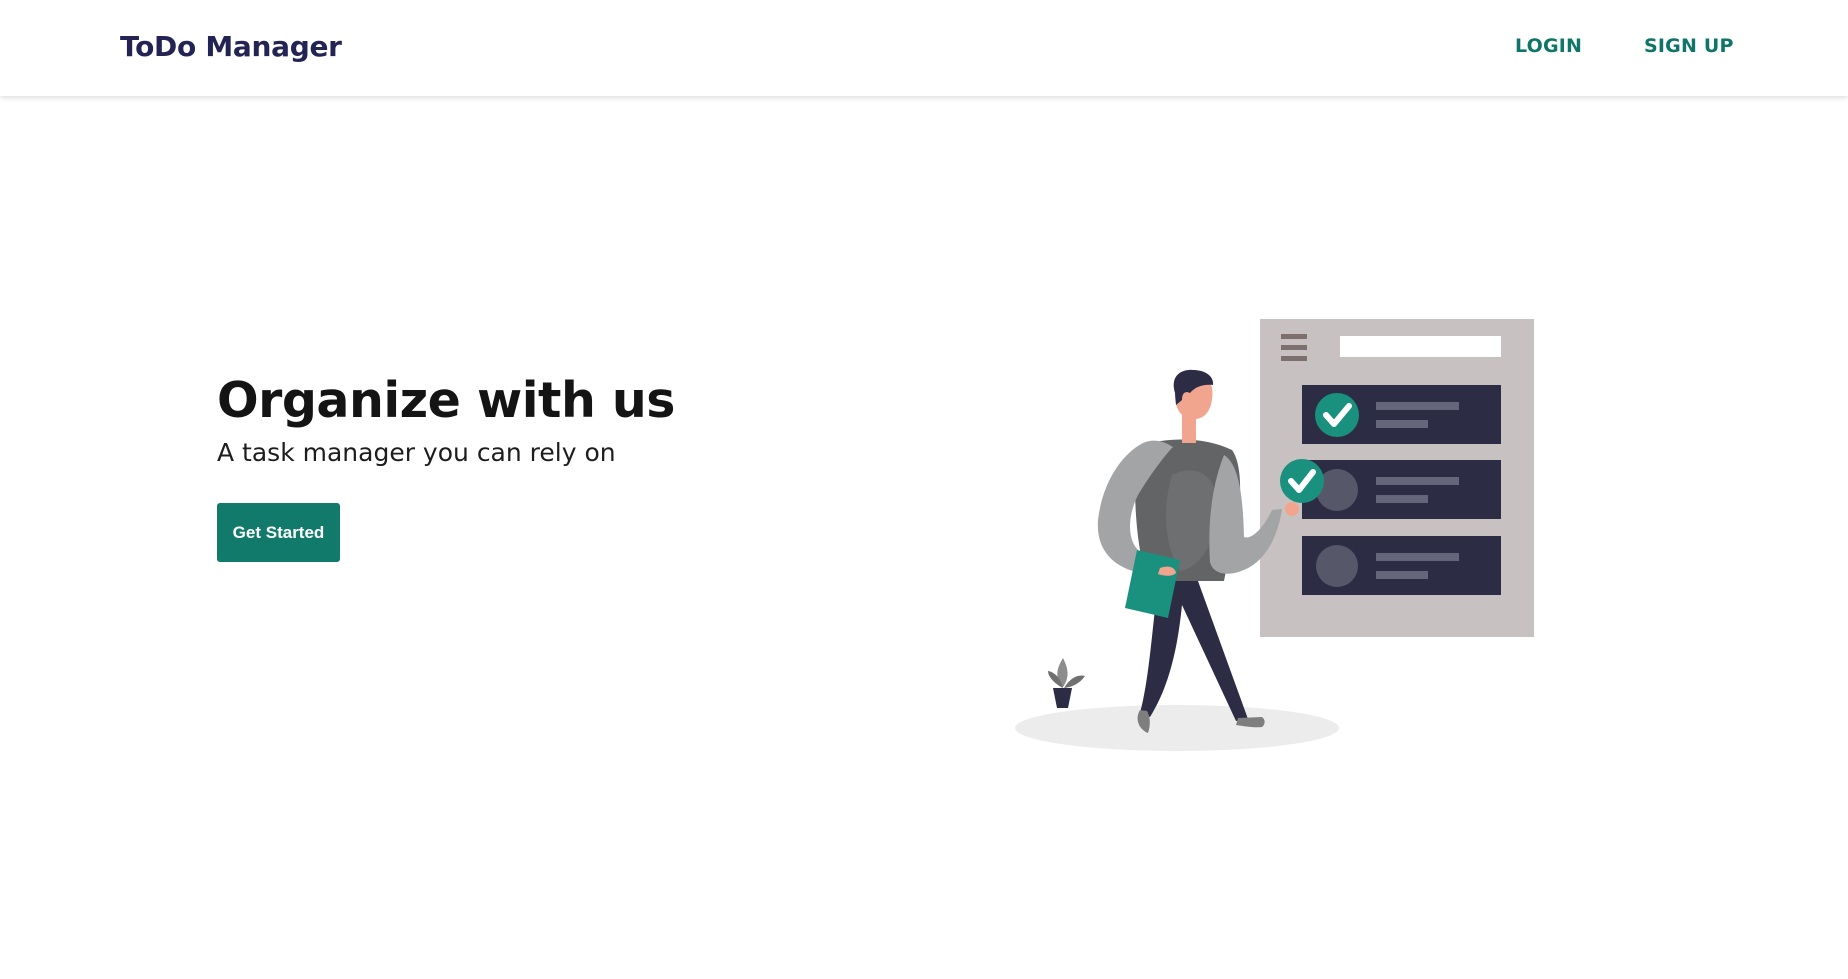  What do you see at coordinates (1420, 346) in the screenshot?
I see `panel-search-bar` at bounding box center [1420, 346].